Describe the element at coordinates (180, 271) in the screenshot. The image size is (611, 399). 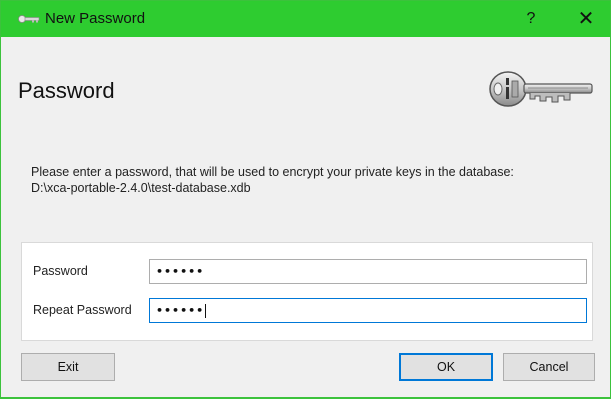
I see `password-value: ••••••` at that location.